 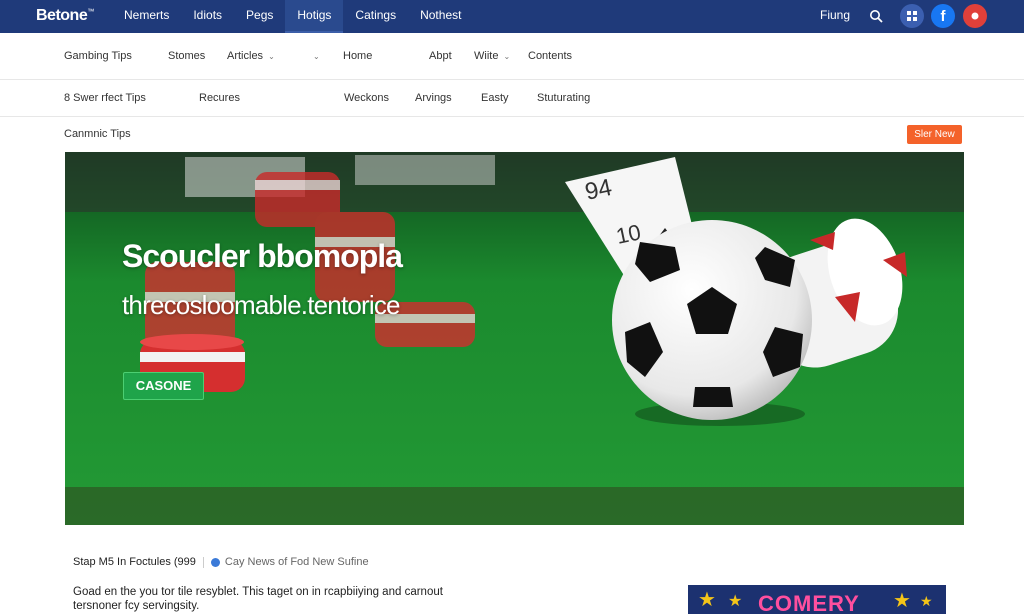 I want to click on top-nav-item: Idiots, so click(x=207, y=16).